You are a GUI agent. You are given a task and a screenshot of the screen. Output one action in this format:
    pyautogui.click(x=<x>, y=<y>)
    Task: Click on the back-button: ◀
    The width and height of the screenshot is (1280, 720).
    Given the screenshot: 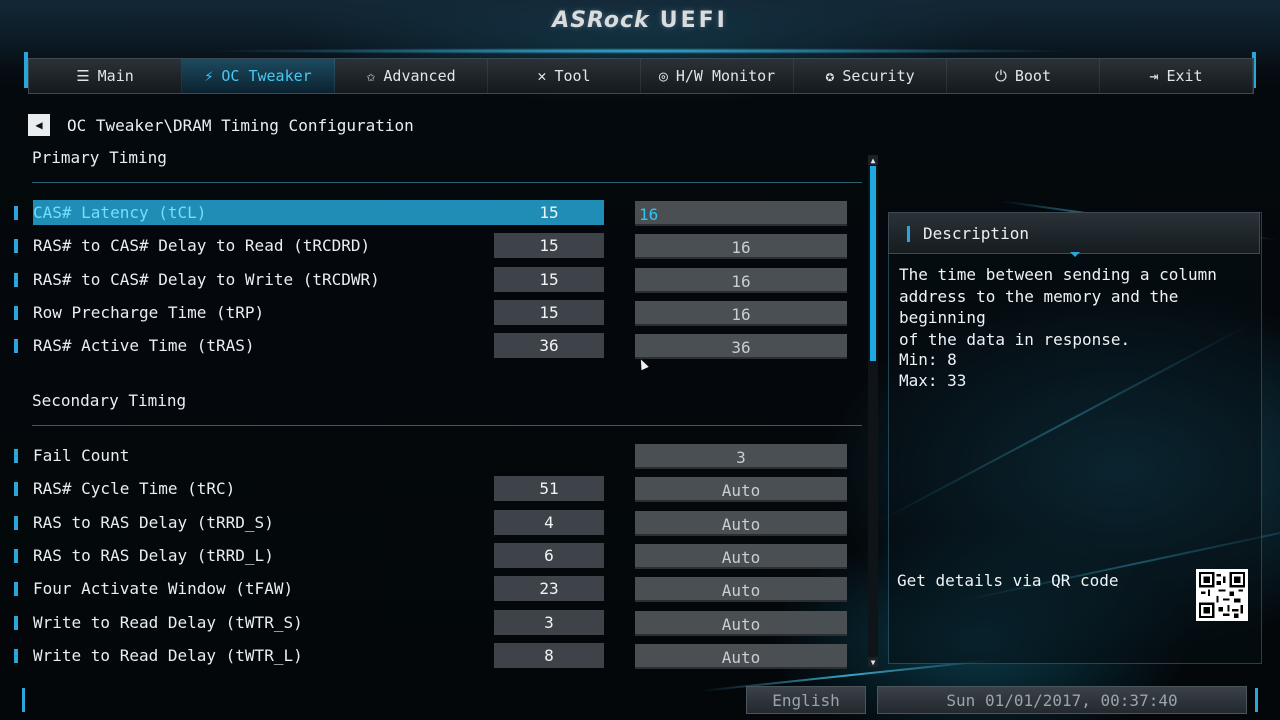 What is the action you would take?
    pyautogui.click(x=39, y=125)
    